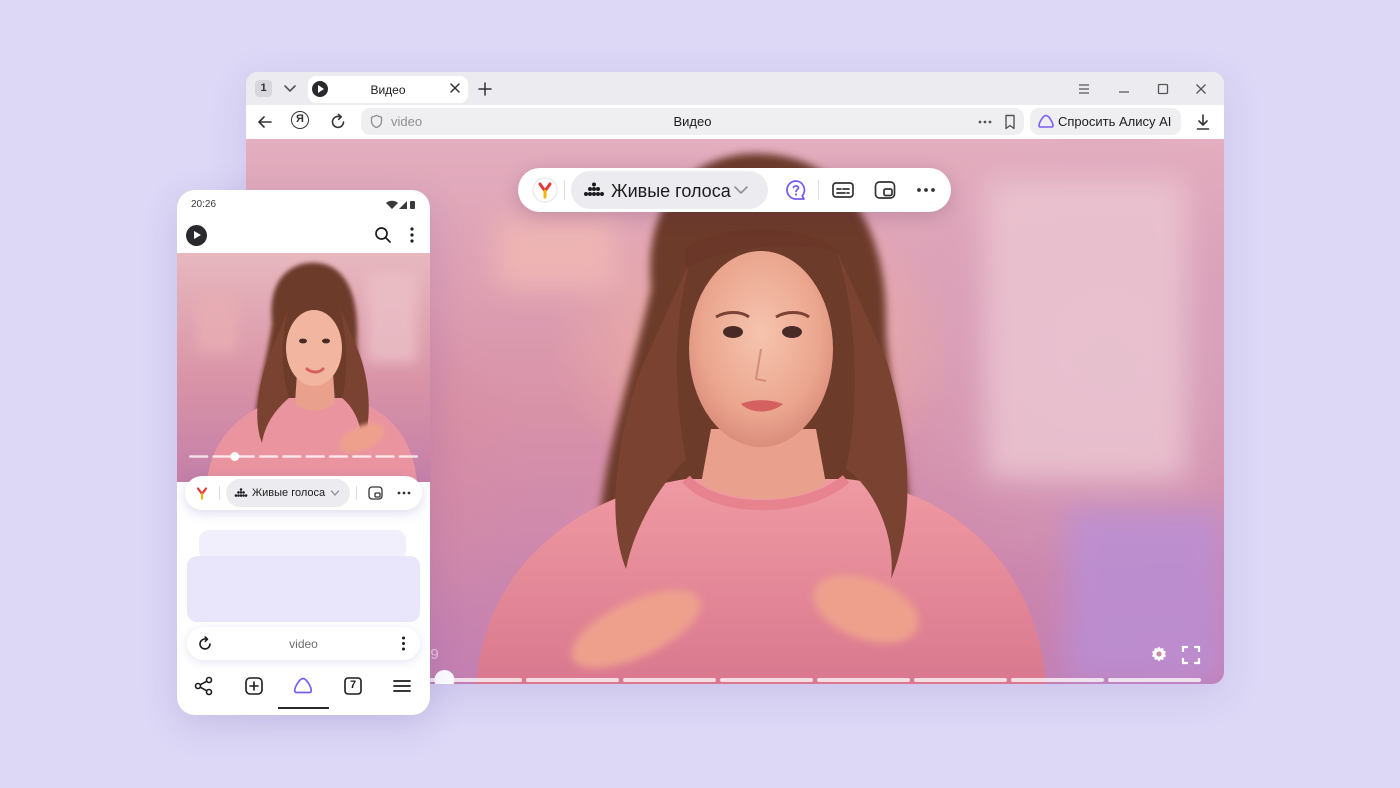 The image size is (1400, 788). I want to click on address-bar: video Видео, so click(692, 121).